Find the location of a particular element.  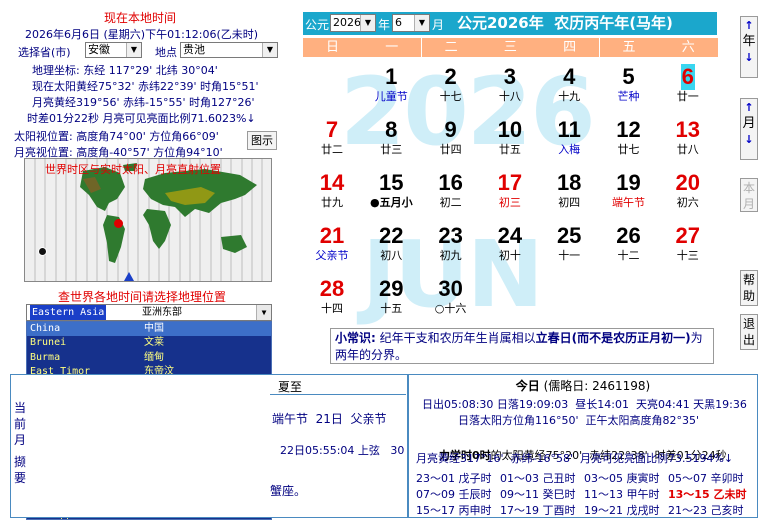

double-hour-cell: 03～05 庚寅时 is located at coordinates (622, 478).